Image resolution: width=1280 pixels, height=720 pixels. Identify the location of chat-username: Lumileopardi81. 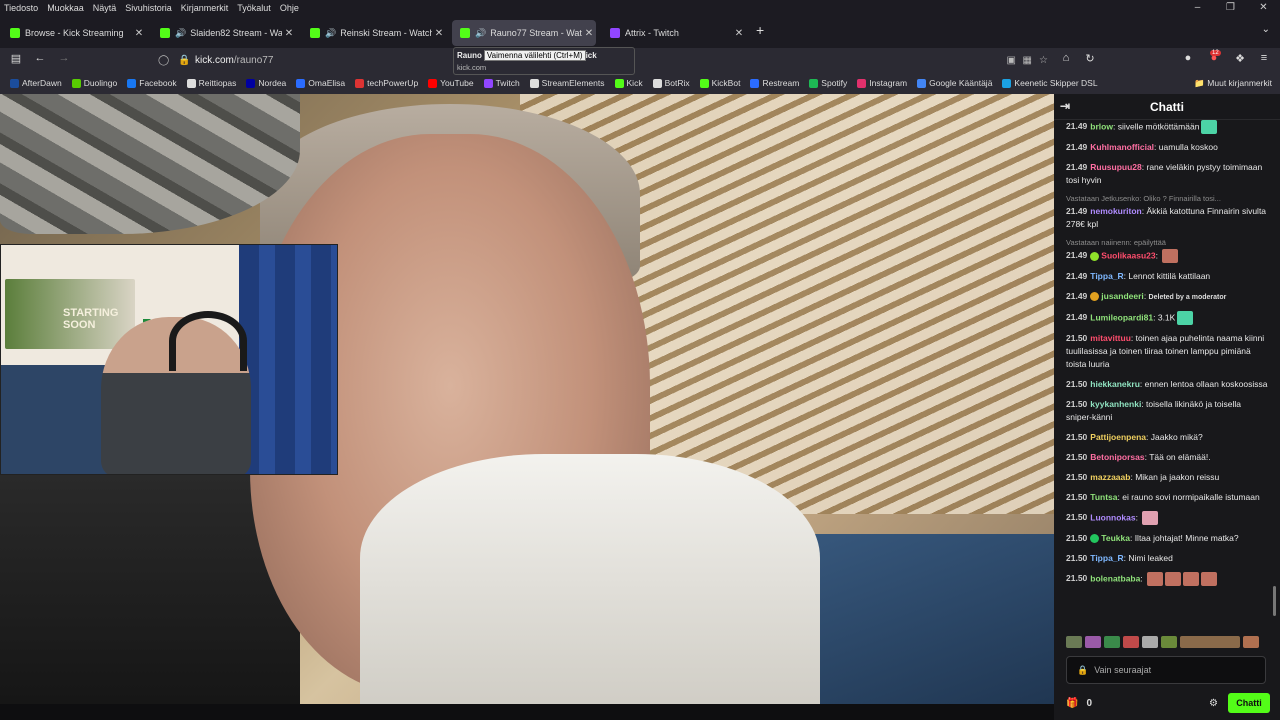
(1121, 317).